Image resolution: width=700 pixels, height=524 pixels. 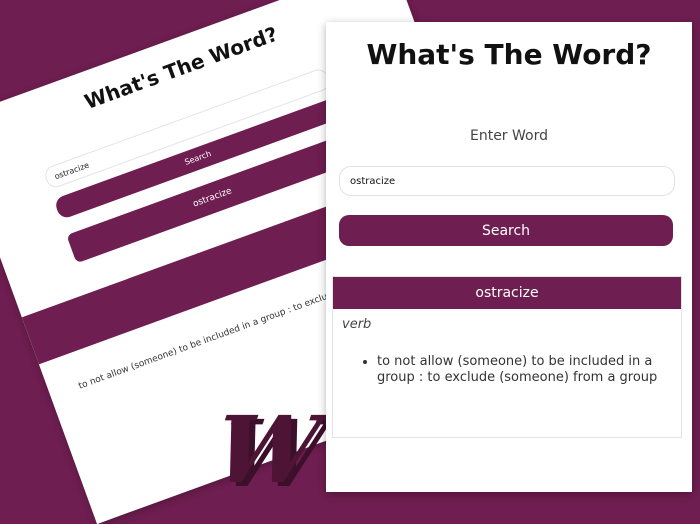 What do you see at coordinates (509, 54) in the screenshot?
I see `page-title: What's The Word?` at bounding box center [509, 54].